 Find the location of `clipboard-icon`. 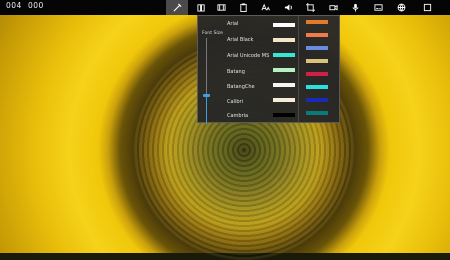

clipboard-icon is located at coordinates (243, 7).